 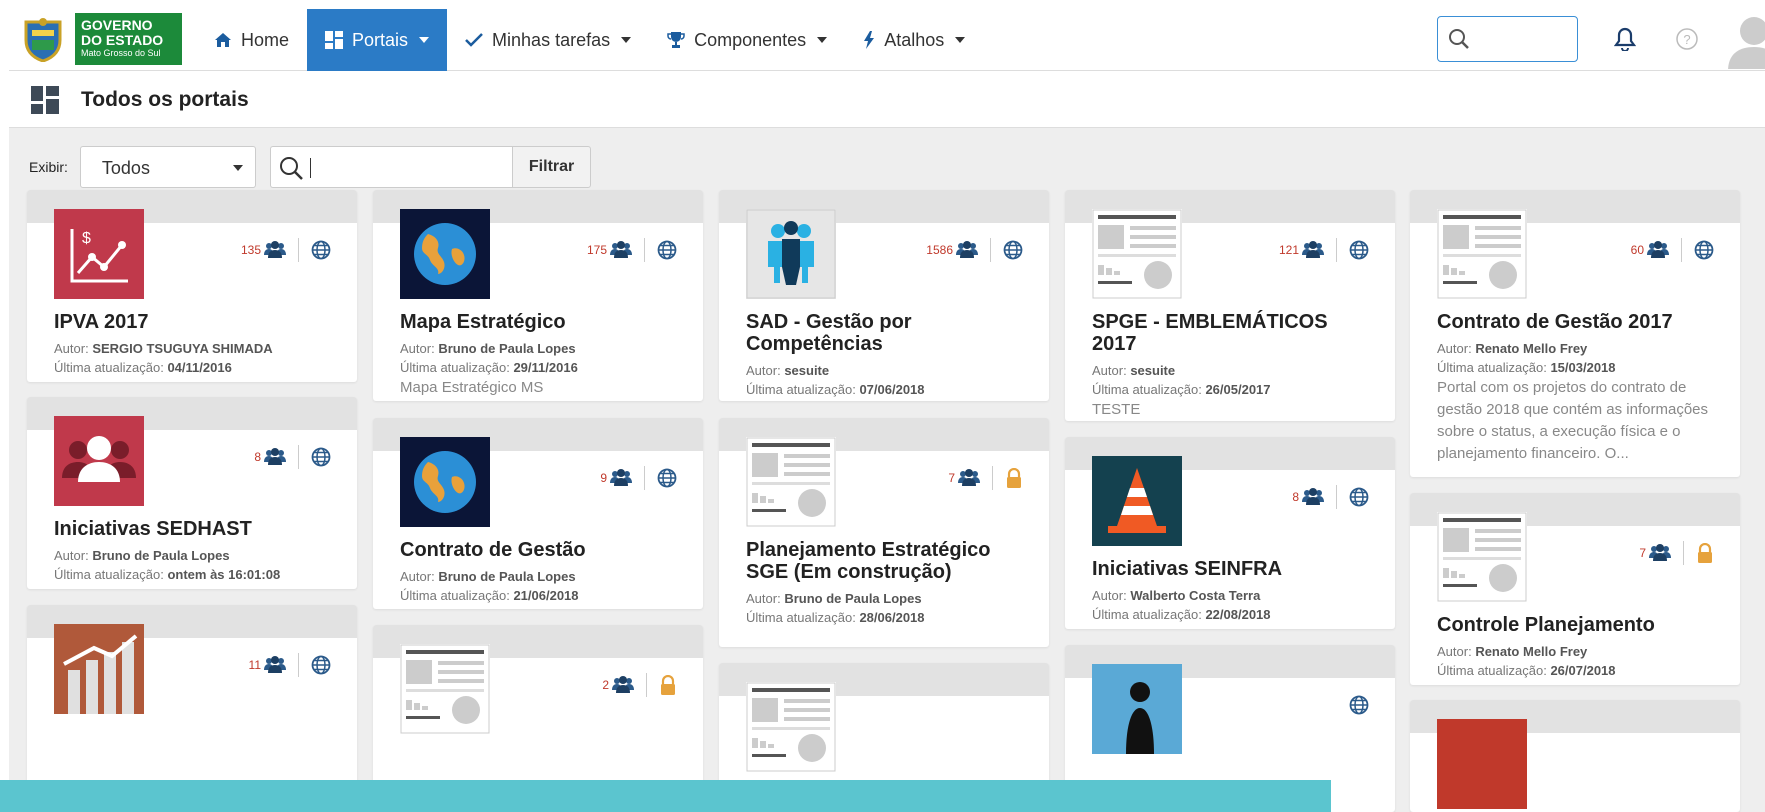 What do you see at coordinates (1230, 333) in the screenshot?
I see `portal-title: SPGE - EMBLEMÁTICOS 2017` at bounding box center [1230, 333].